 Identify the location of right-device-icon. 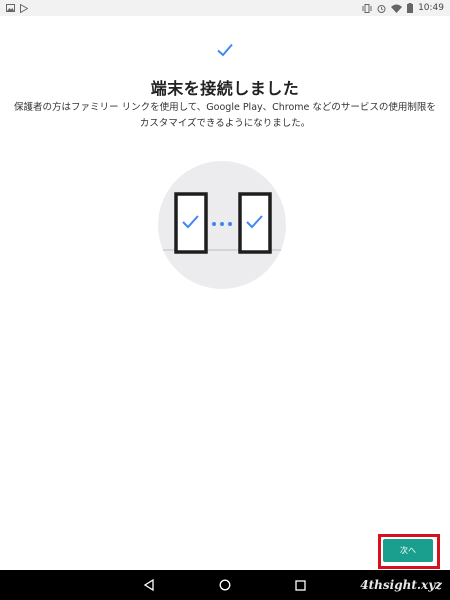
(255, 223).